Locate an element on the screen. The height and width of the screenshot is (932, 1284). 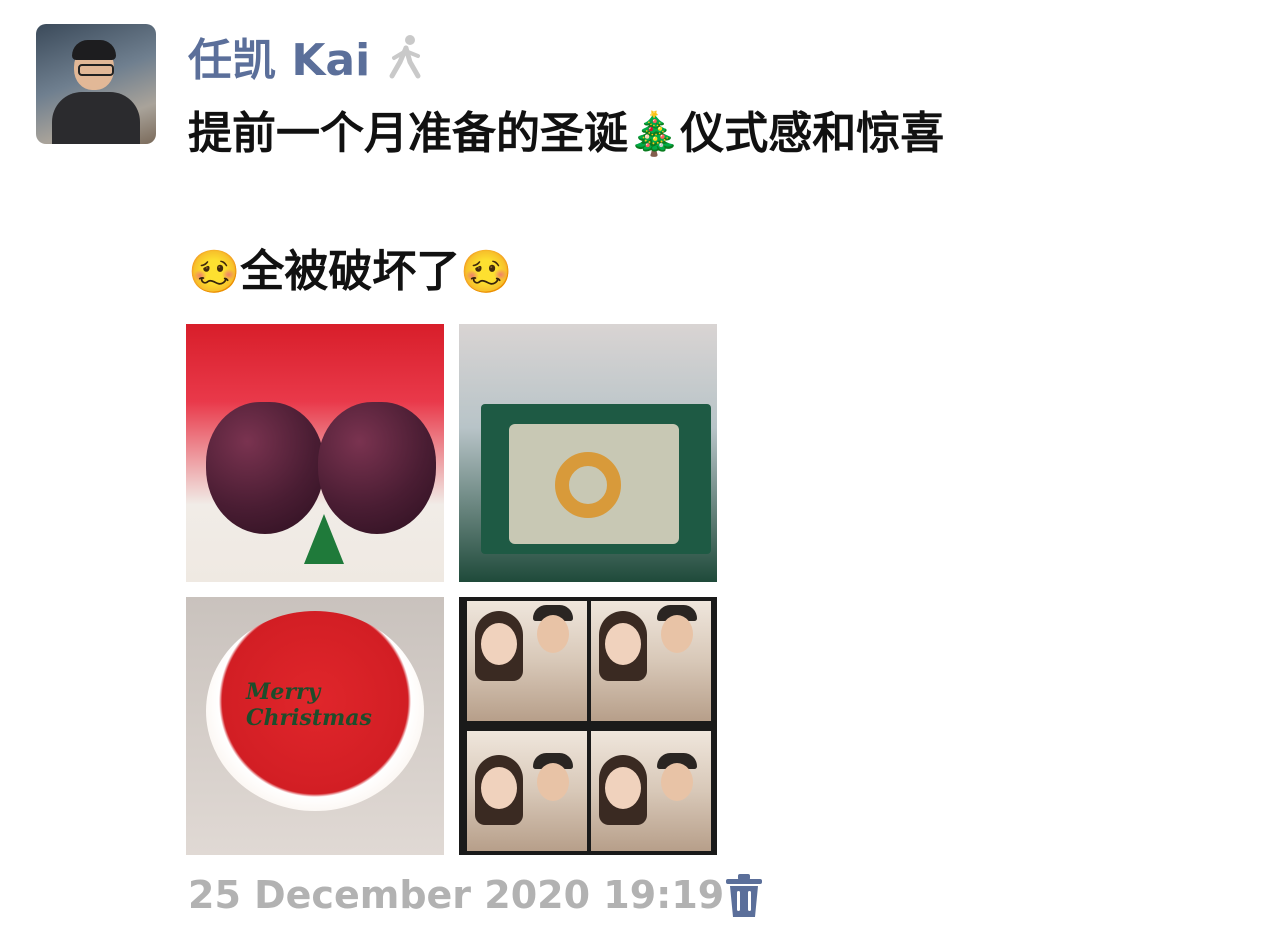
post-text-line-2: 🥴全被破坏了🥴 is located at coordinates (350, 272).